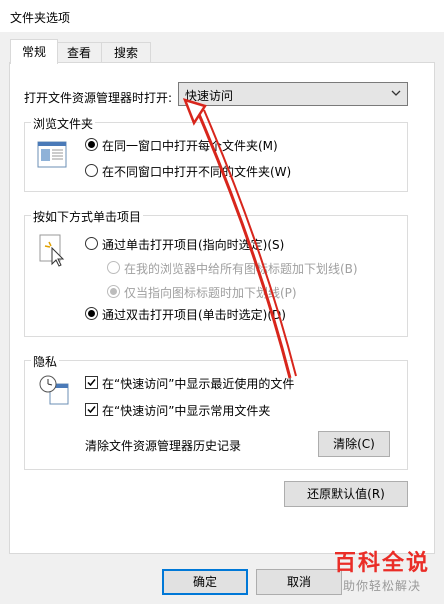  What do you see at coordinates (34, 51) in the screenshot?
I see `tab-general: 常规` at bounding box center [34, 51].